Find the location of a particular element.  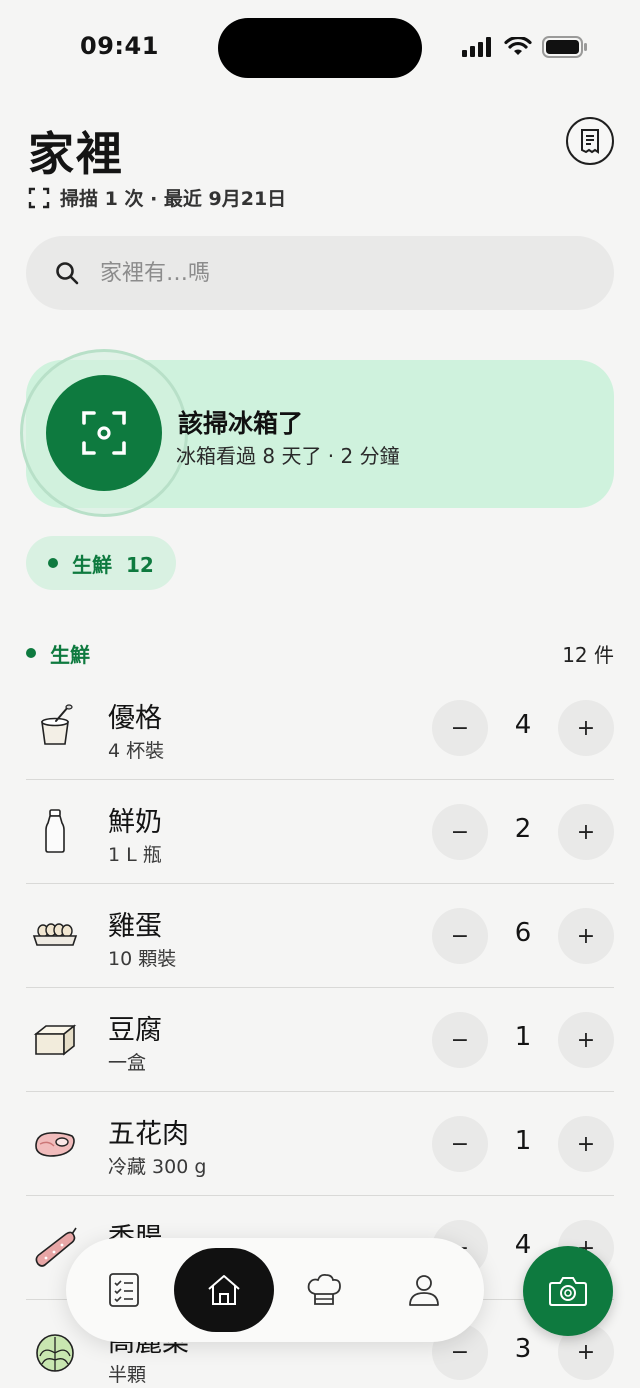

quantity-stepper: − 6 + is located at coordinates (523, 936).